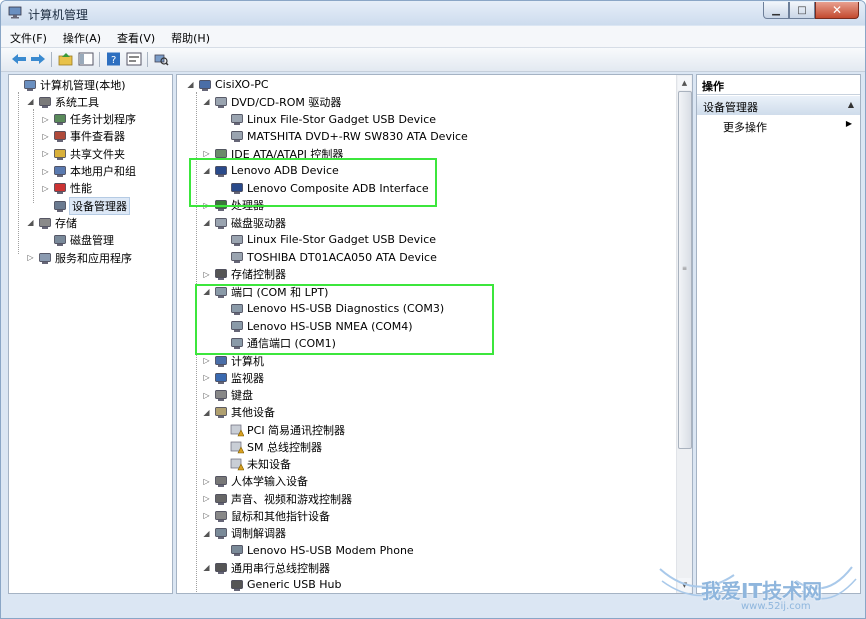  I want to click on device-tree-item: ▷ 鼠标和其他指针设备, so click(266, 515).